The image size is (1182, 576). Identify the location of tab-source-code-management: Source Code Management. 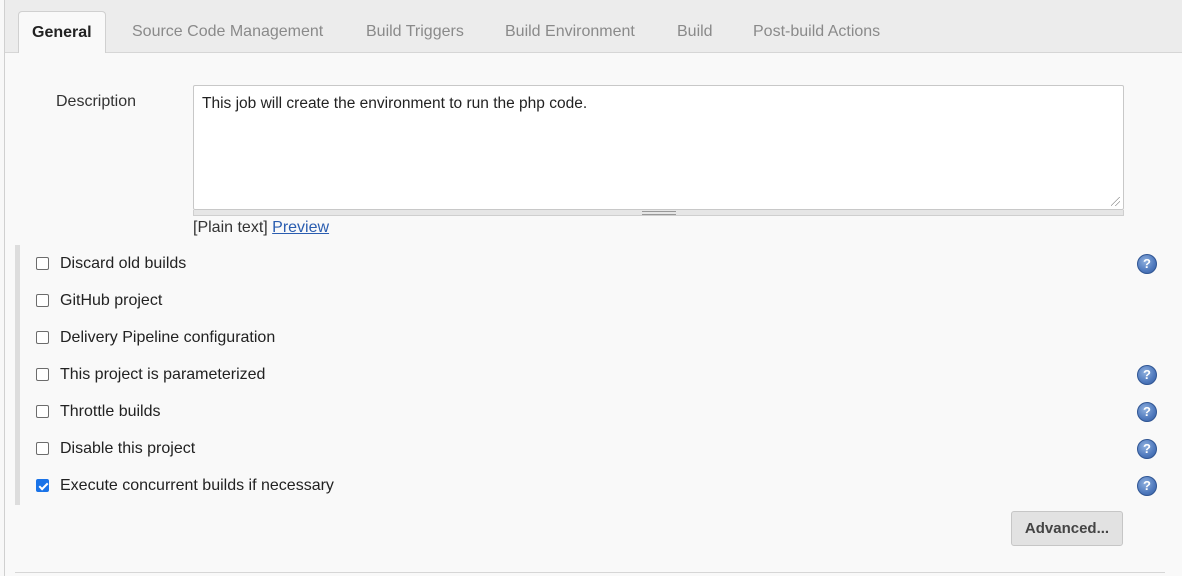
(227, 33).